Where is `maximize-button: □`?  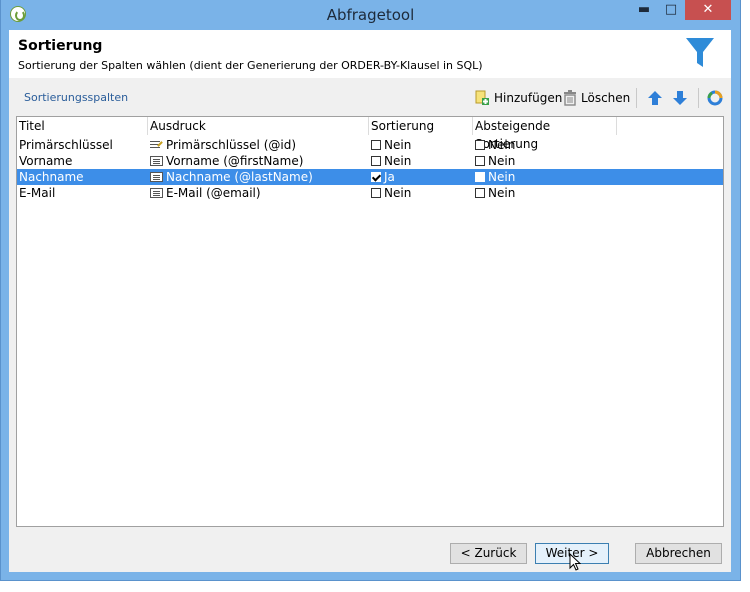 maximize-button: □ is located at coordinates (671, 10).